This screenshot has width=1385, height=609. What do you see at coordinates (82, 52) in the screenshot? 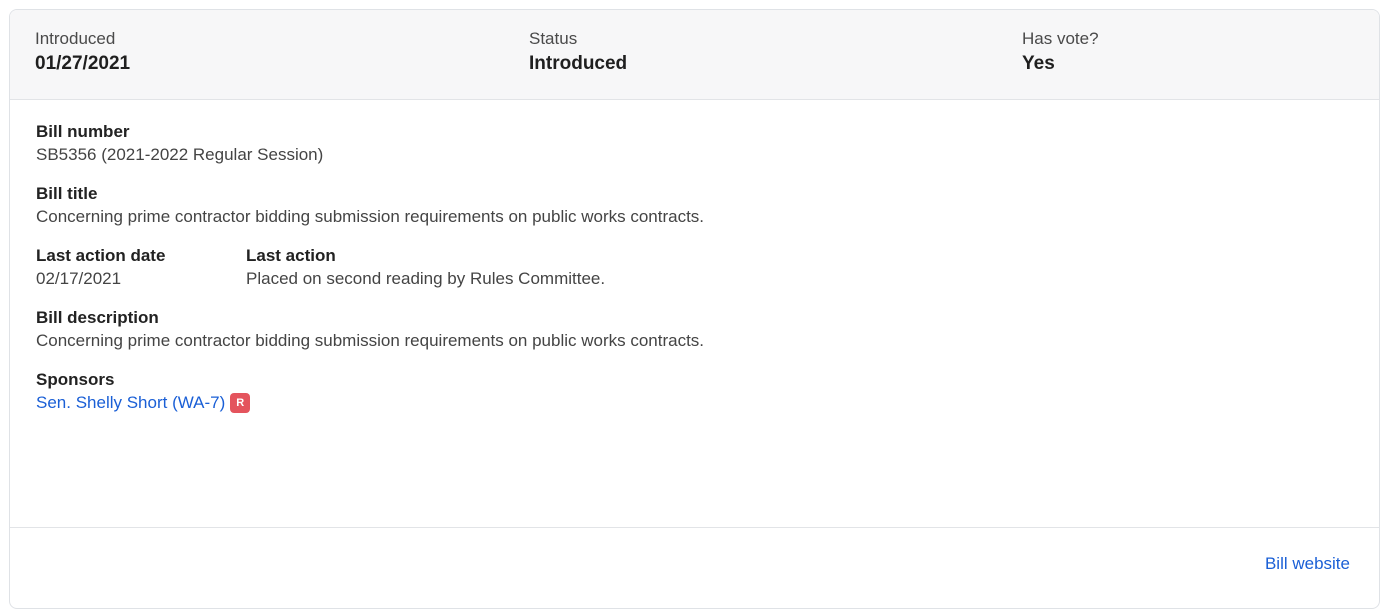
I see `introduced-summary: Introduced 01/27/2021` at bounding box center [82, 52].